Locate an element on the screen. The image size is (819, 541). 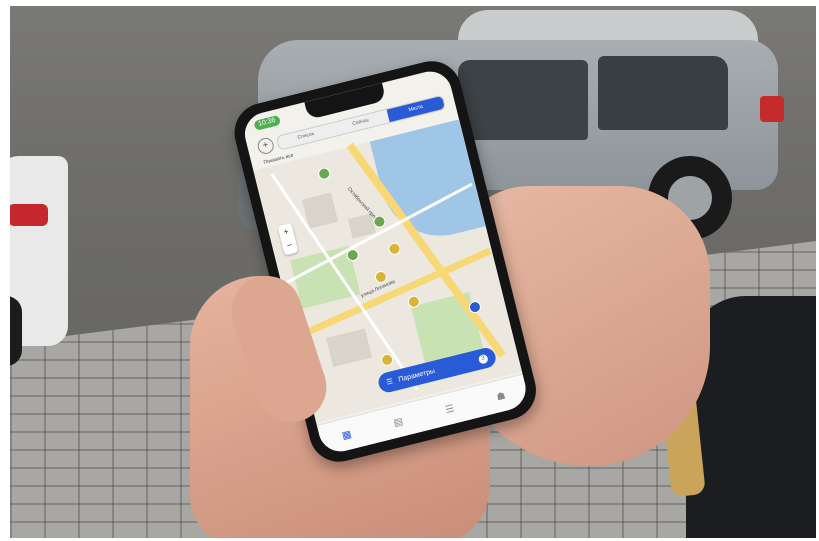
car-wheel is located at coordinates (16, 331).